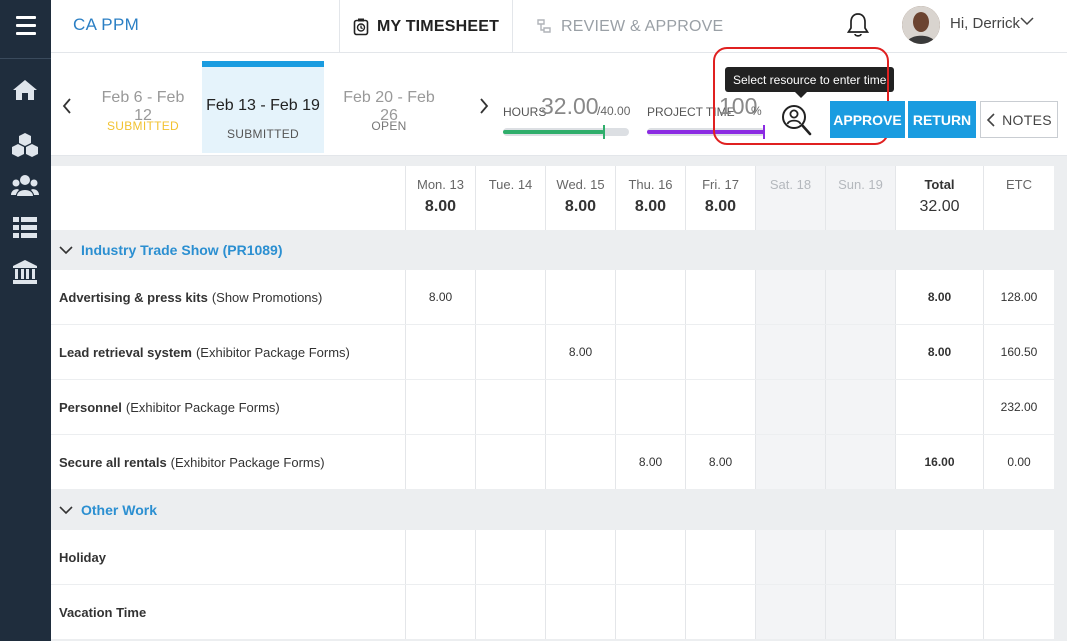 This screenshot has height=641, width=1067. What do you see at coordinates (182, 250) in the screenshot?
I see `project-name: Industry Trade Show (PR1089)` at bounding box center [182, 250].